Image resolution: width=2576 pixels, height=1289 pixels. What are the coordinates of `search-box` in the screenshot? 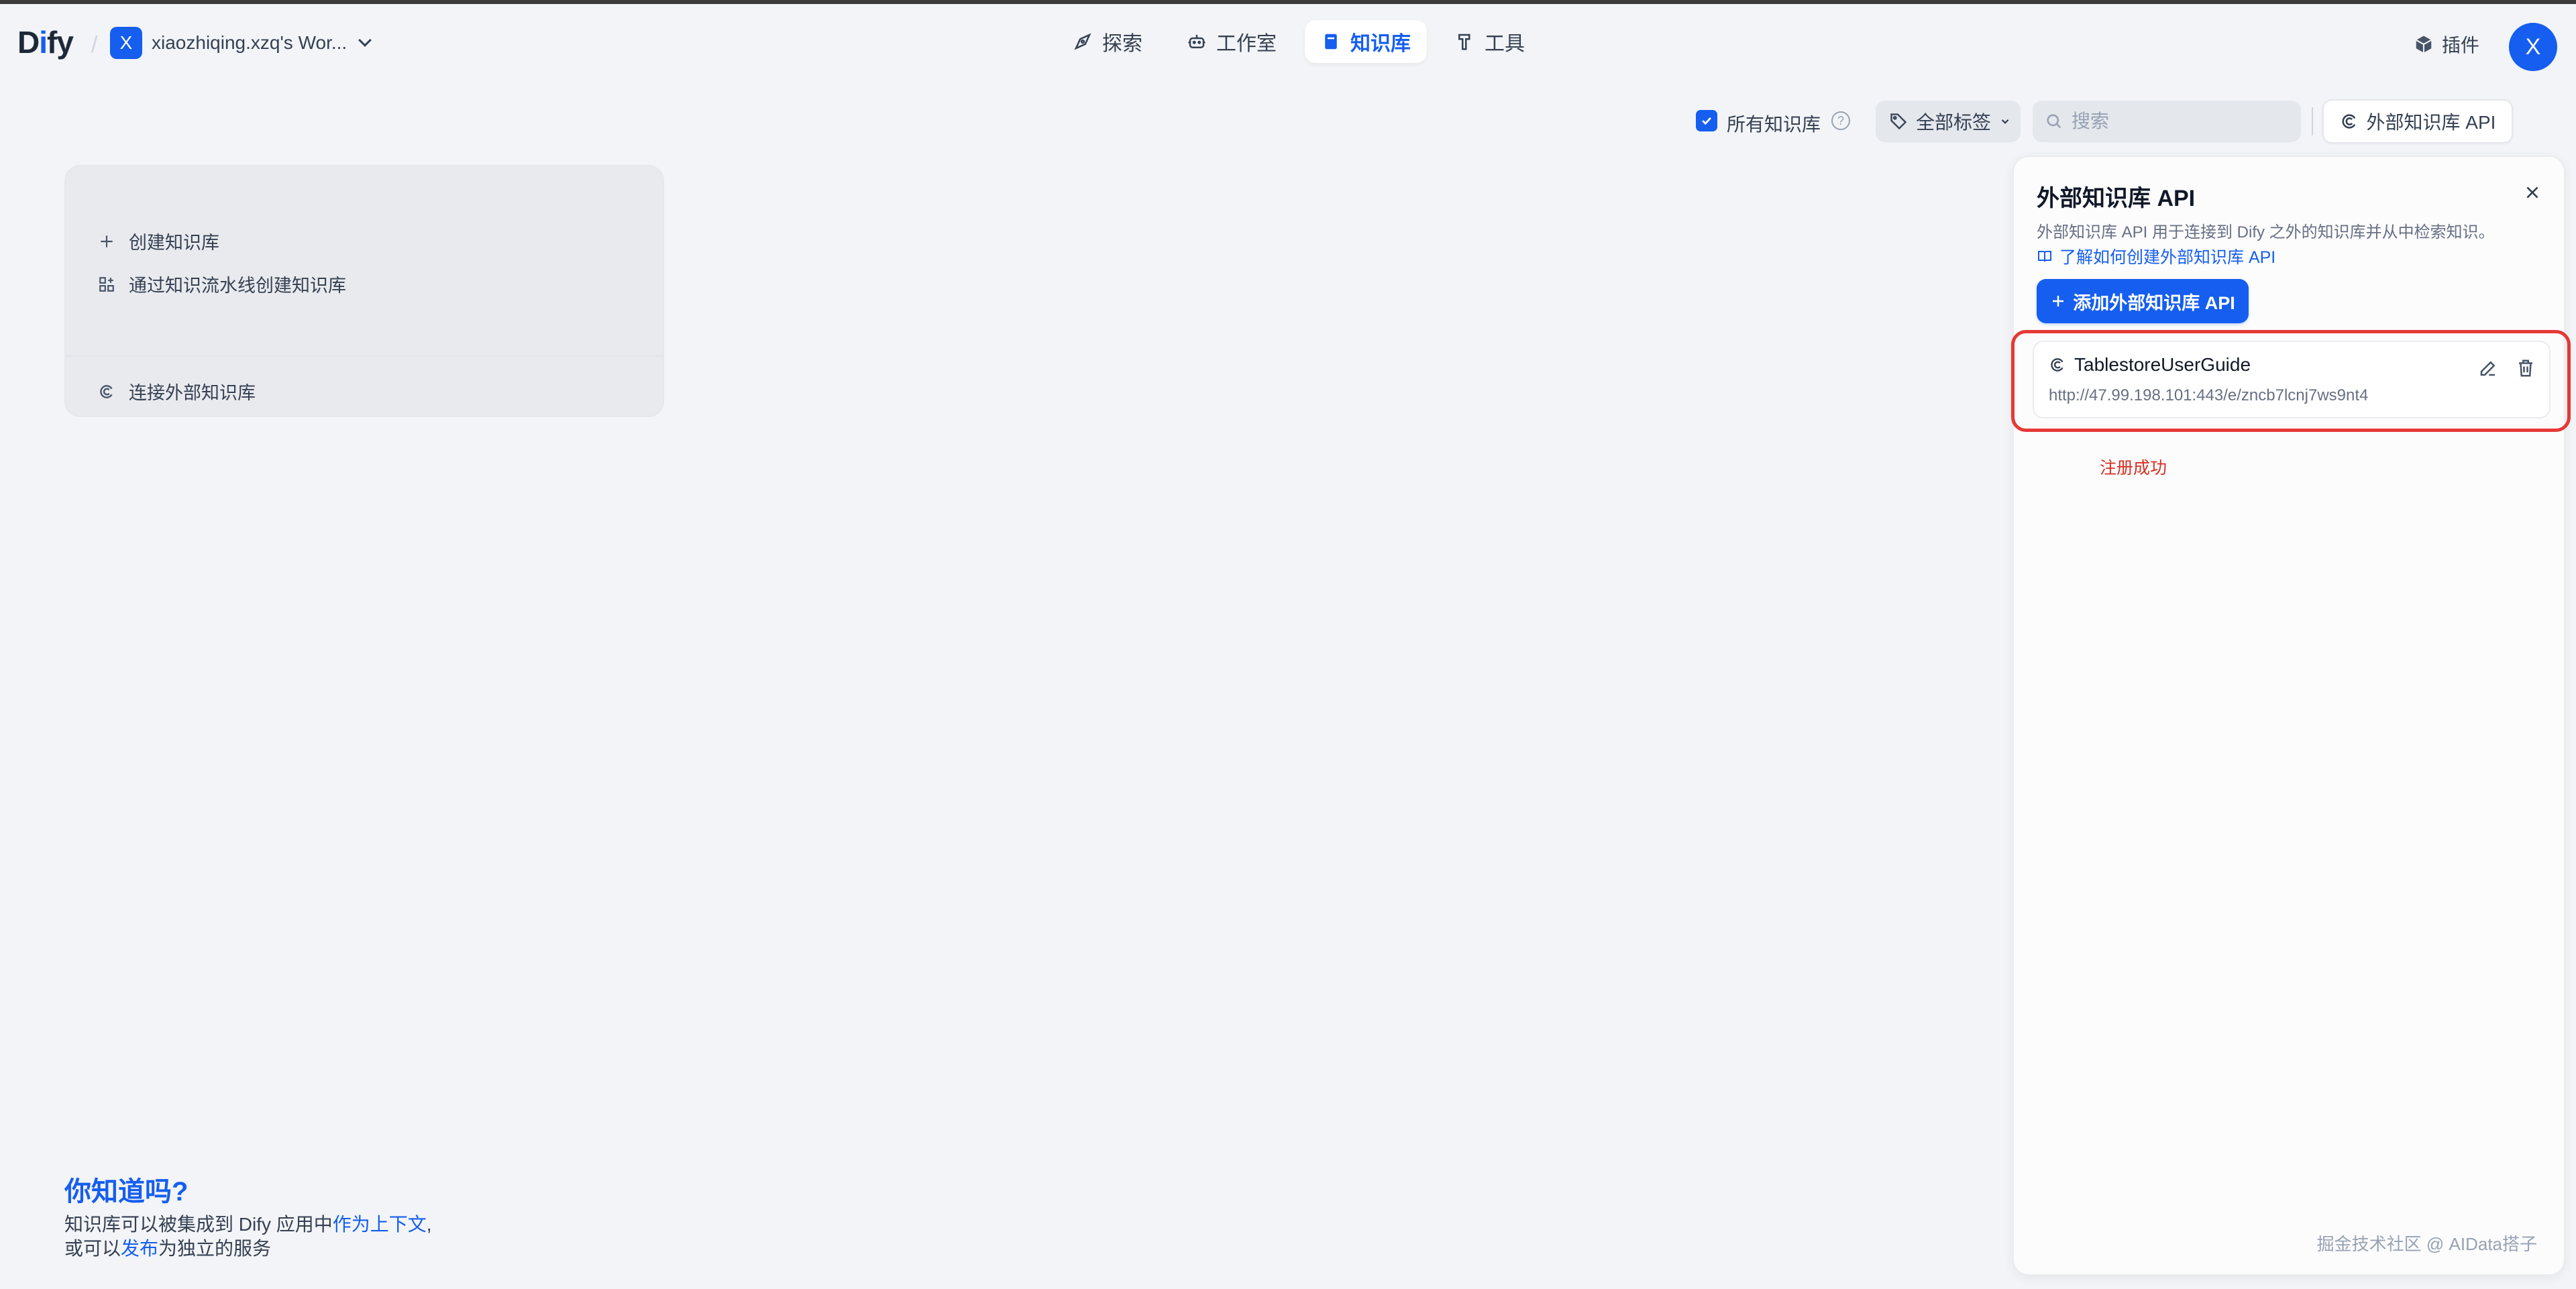 It's located at (2167, 122).